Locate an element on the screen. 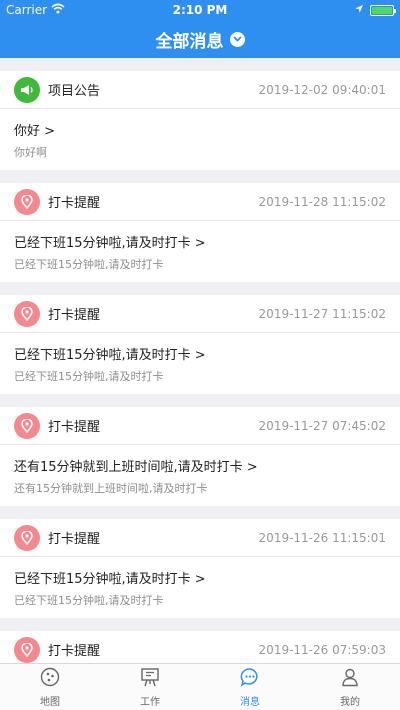 The height and width of the screenshot is (710, 400). carrier-label: Carrier is located at coordinates (27, 10).